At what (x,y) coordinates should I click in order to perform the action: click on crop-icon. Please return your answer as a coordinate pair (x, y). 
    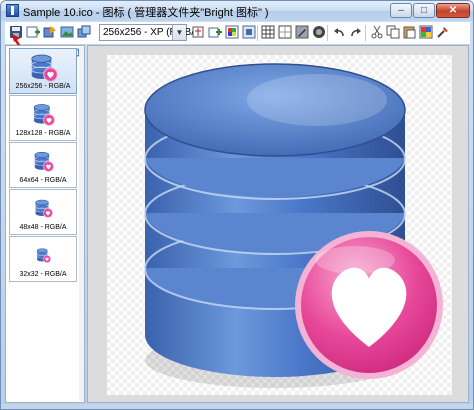
    Looking at the image, I should click on (198, 32).